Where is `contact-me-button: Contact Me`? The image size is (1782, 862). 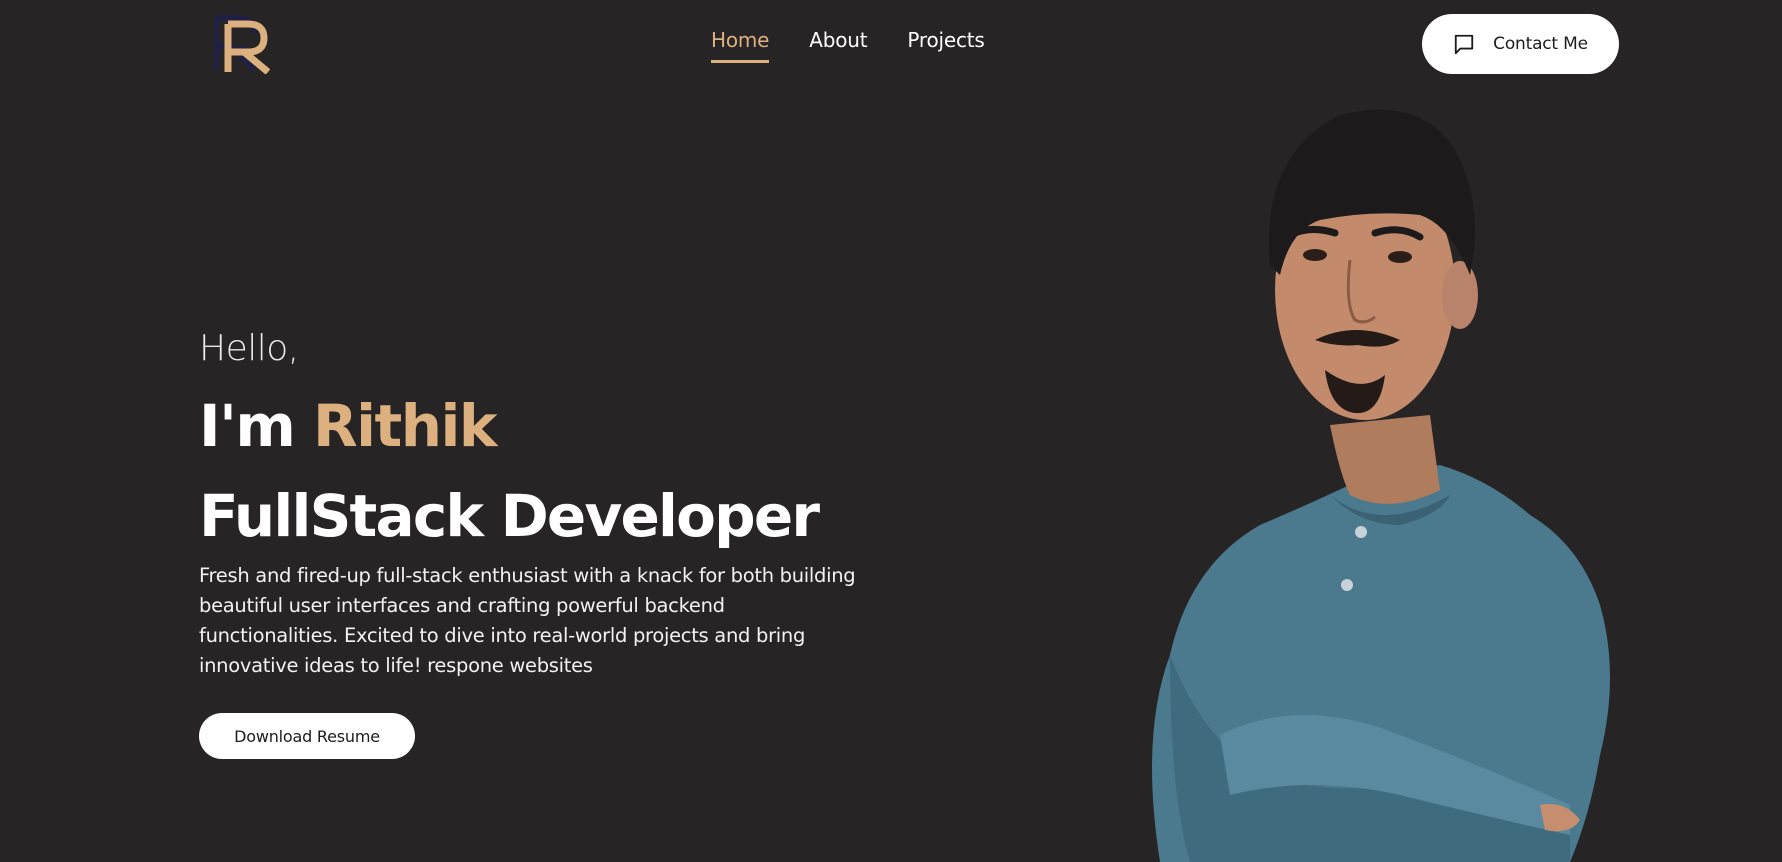
contact-me-button: Contact Me is located at coordinates (1520, 44).